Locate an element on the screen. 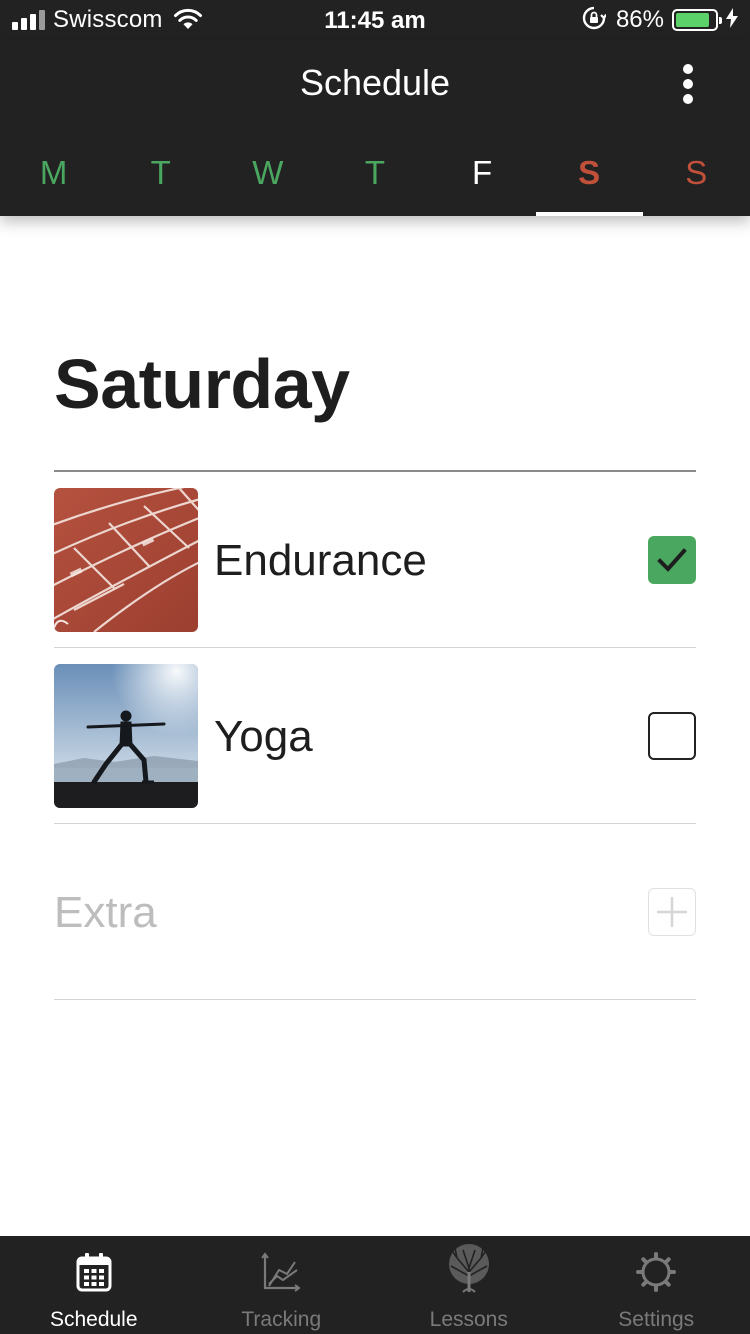 This screenshot has width=750, height=1334. gear-icon is located at coordinates (656, 1272).